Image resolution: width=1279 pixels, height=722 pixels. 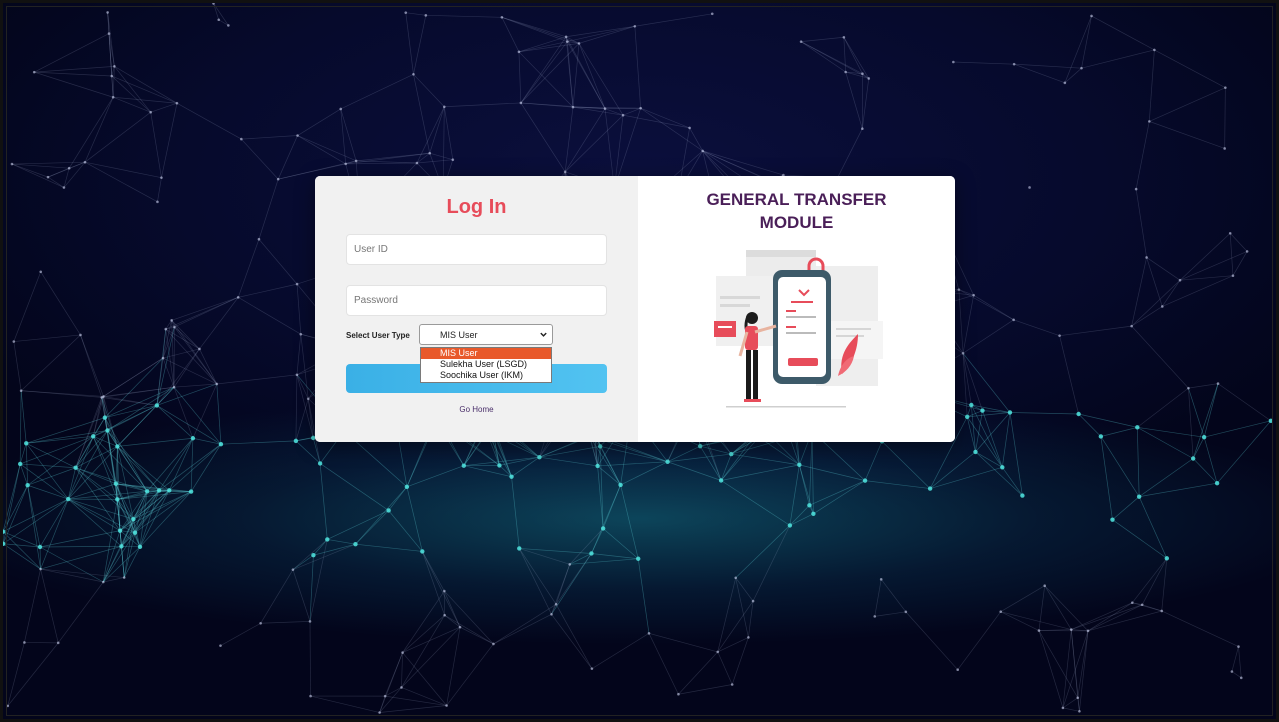 I want to click on mobile-security-illustration, so click(x=798, y=329).